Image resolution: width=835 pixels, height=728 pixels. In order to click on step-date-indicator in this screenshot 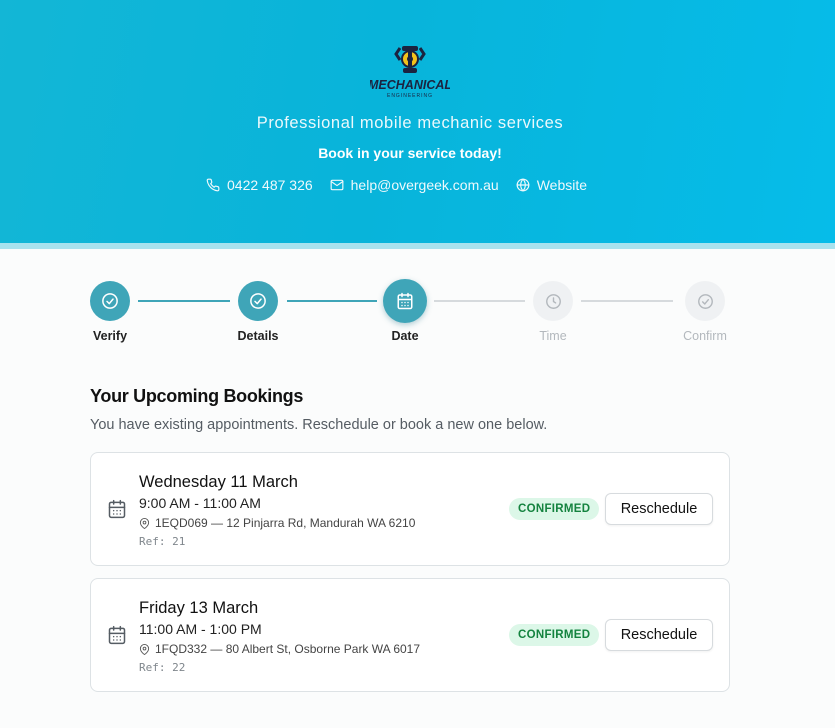, I will do `click(405, 301)`.